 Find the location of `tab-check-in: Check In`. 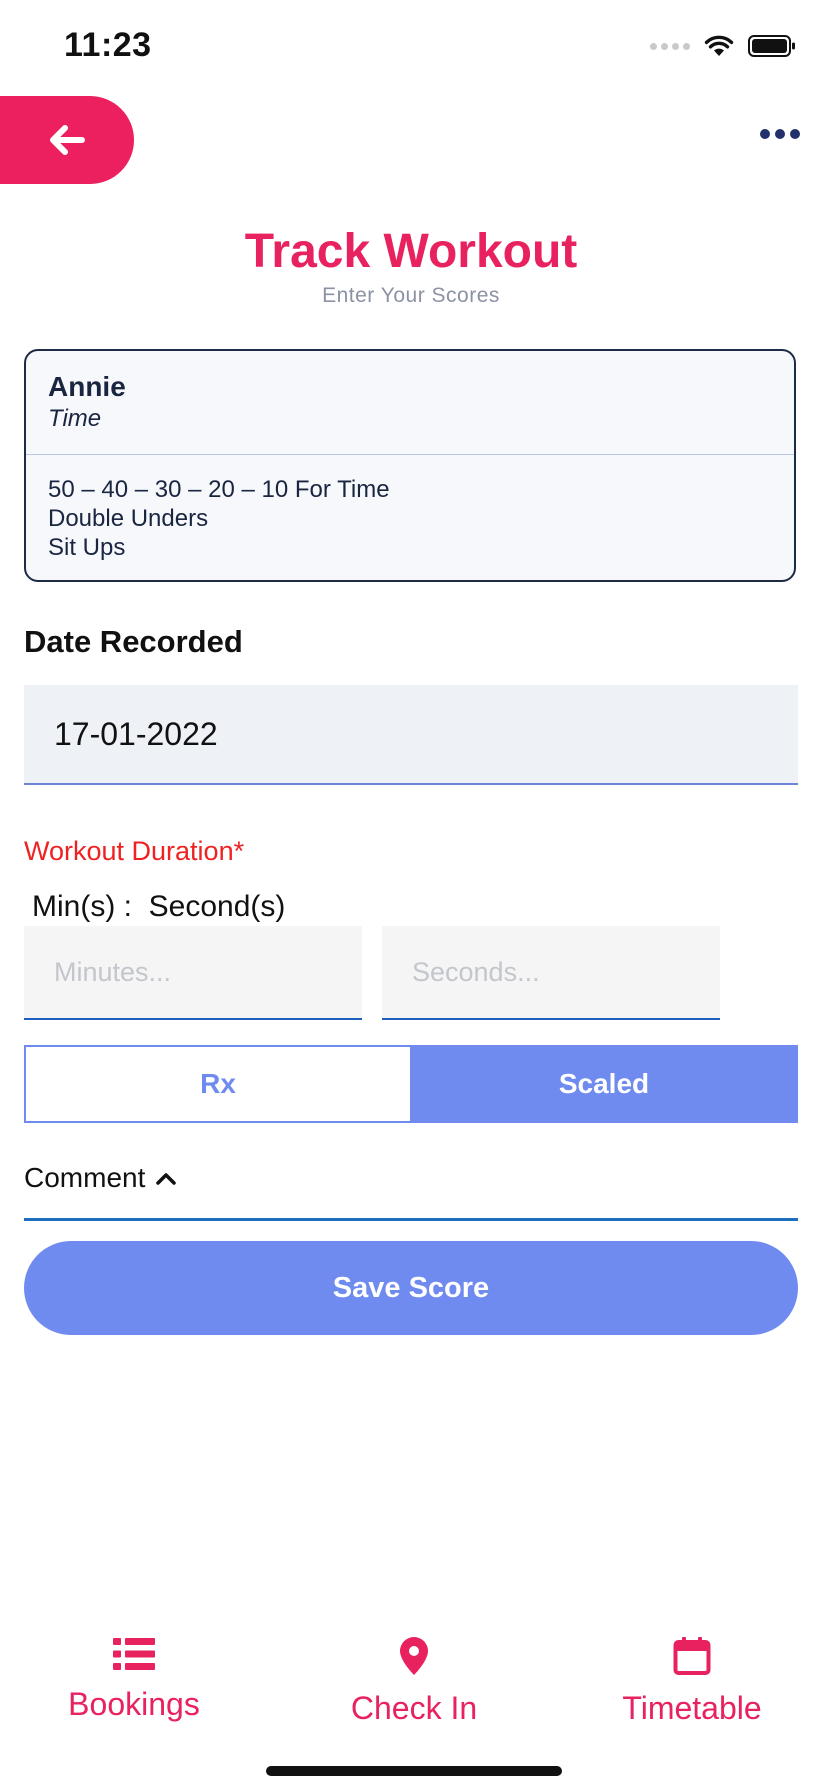

tab-check-in: Check In is located at coordinates (414, 1681).